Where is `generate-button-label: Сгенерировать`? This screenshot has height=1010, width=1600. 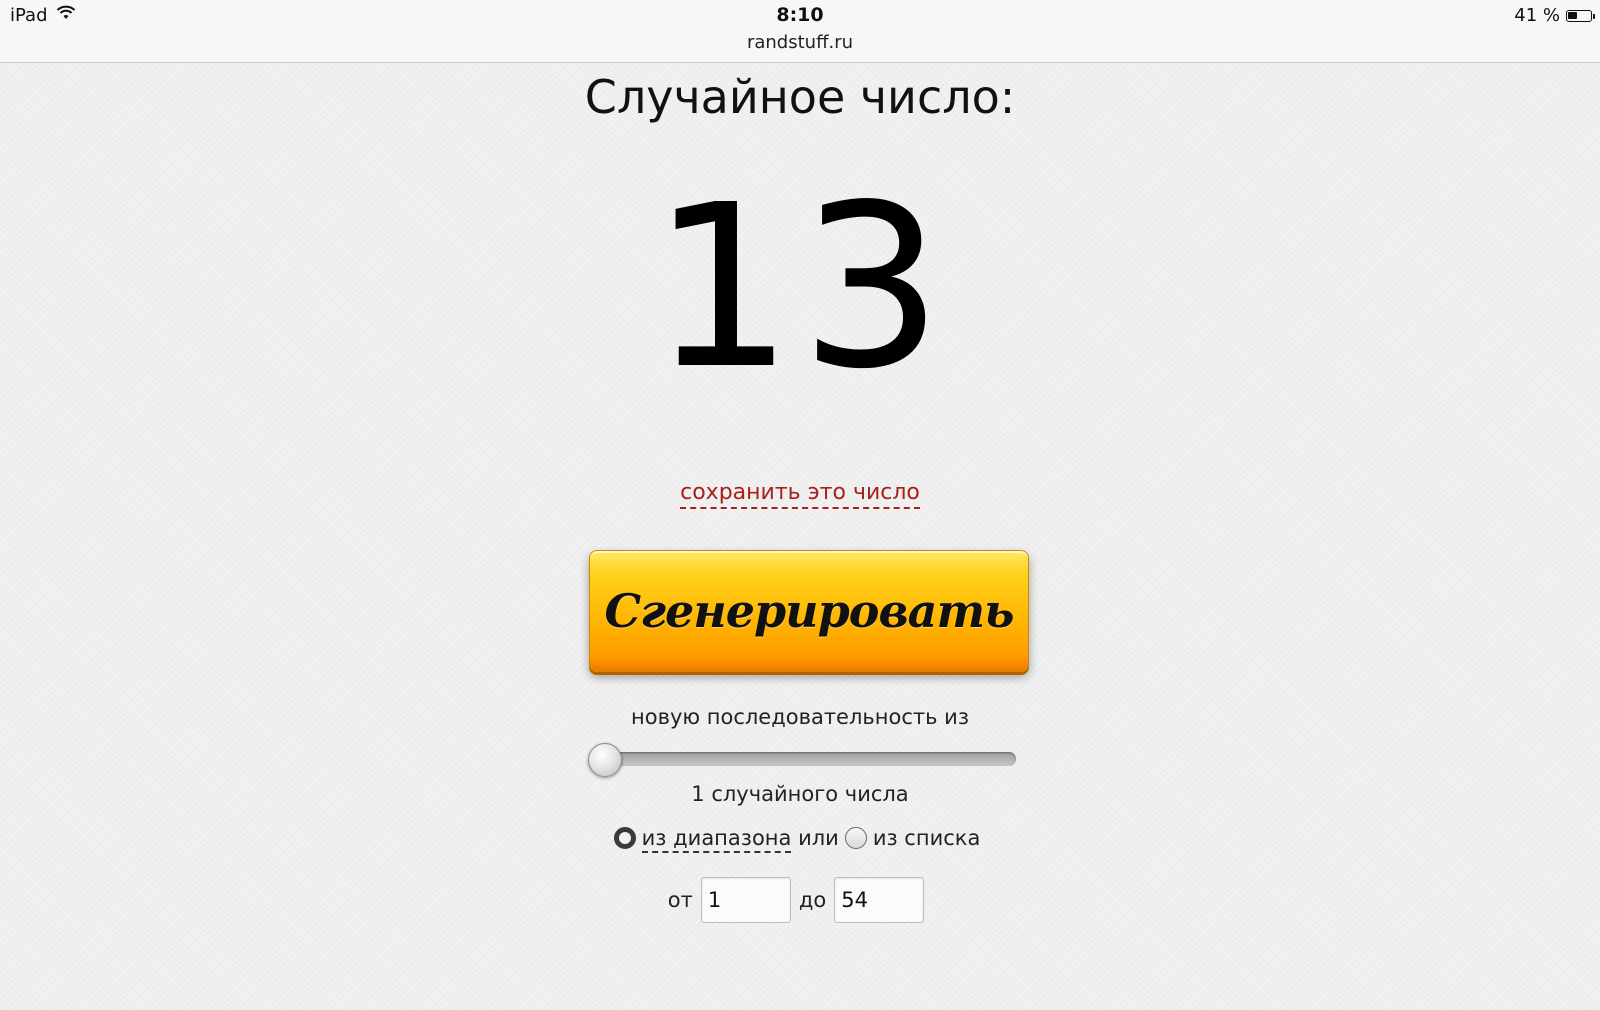 generate-button-label: Сгенерировать is located at coordinates (809, 611).